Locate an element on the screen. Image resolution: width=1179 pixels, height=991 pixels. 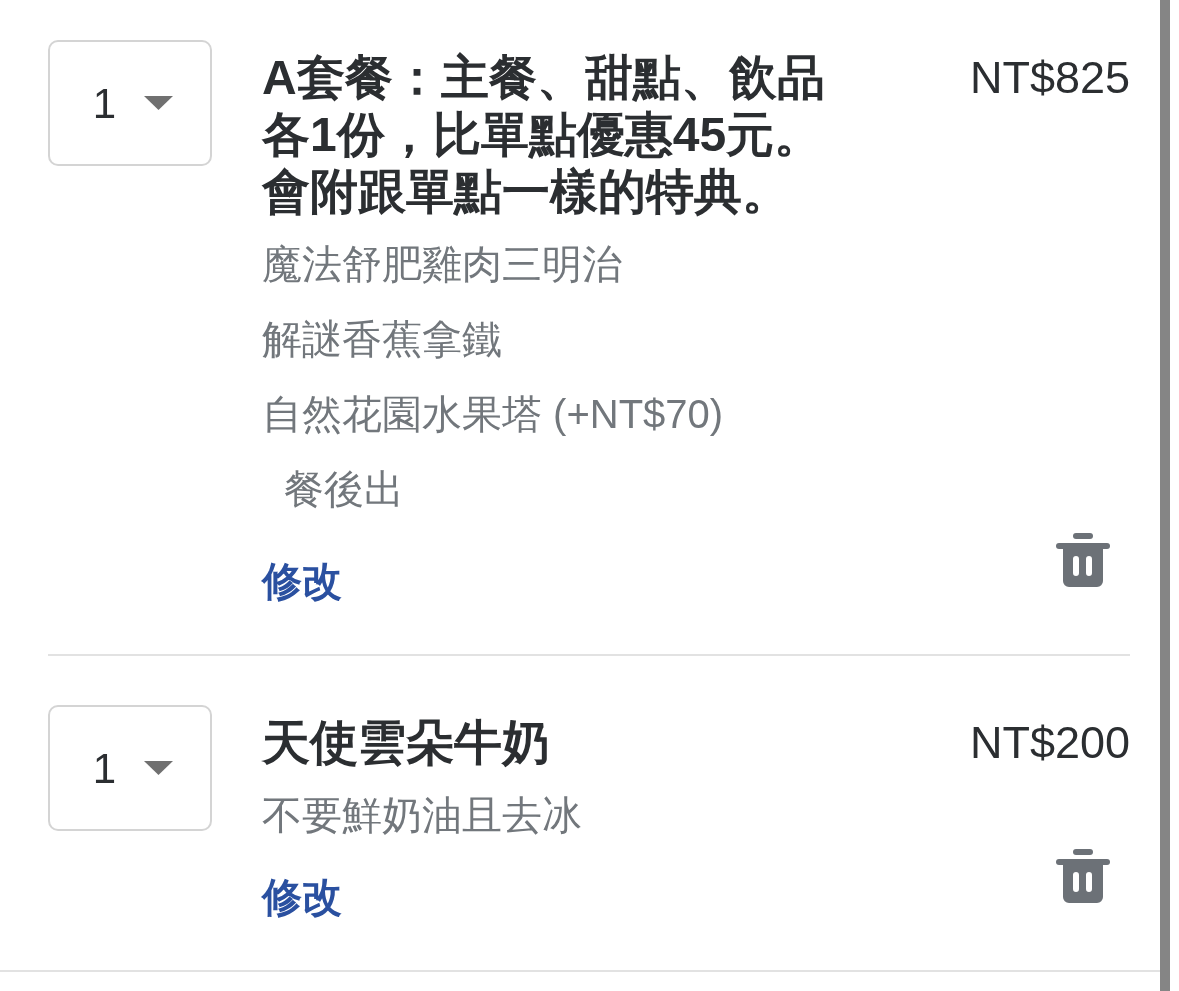
scrollbar-thumb is located at coordinates (1165, 495).